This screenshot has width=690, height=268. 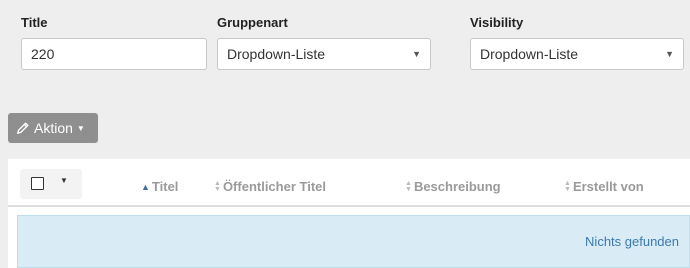 What do you see at coordinates (608, 186) in the screenshot?
I see `column-header-label: Erstellt von` at bounding box center [608, 186].